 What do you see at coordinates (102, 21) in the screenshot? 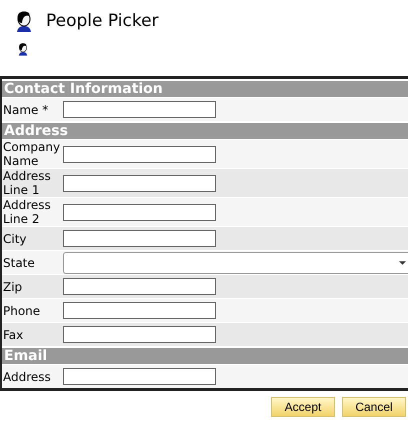
I see `page-title: People Picker` at bounding box center [102, 21].